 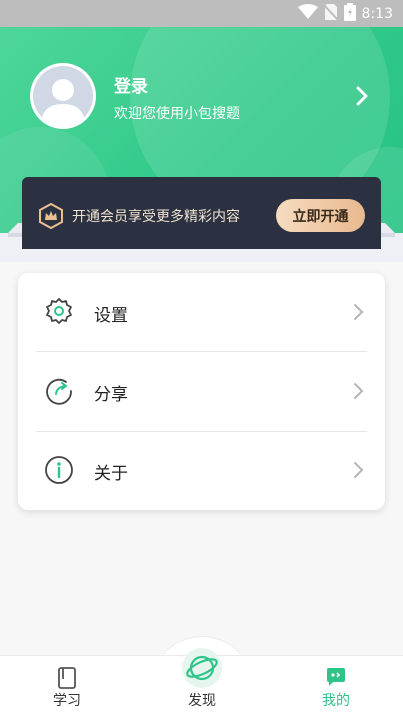 I want to click on avatar, so click(x=63, y=96).